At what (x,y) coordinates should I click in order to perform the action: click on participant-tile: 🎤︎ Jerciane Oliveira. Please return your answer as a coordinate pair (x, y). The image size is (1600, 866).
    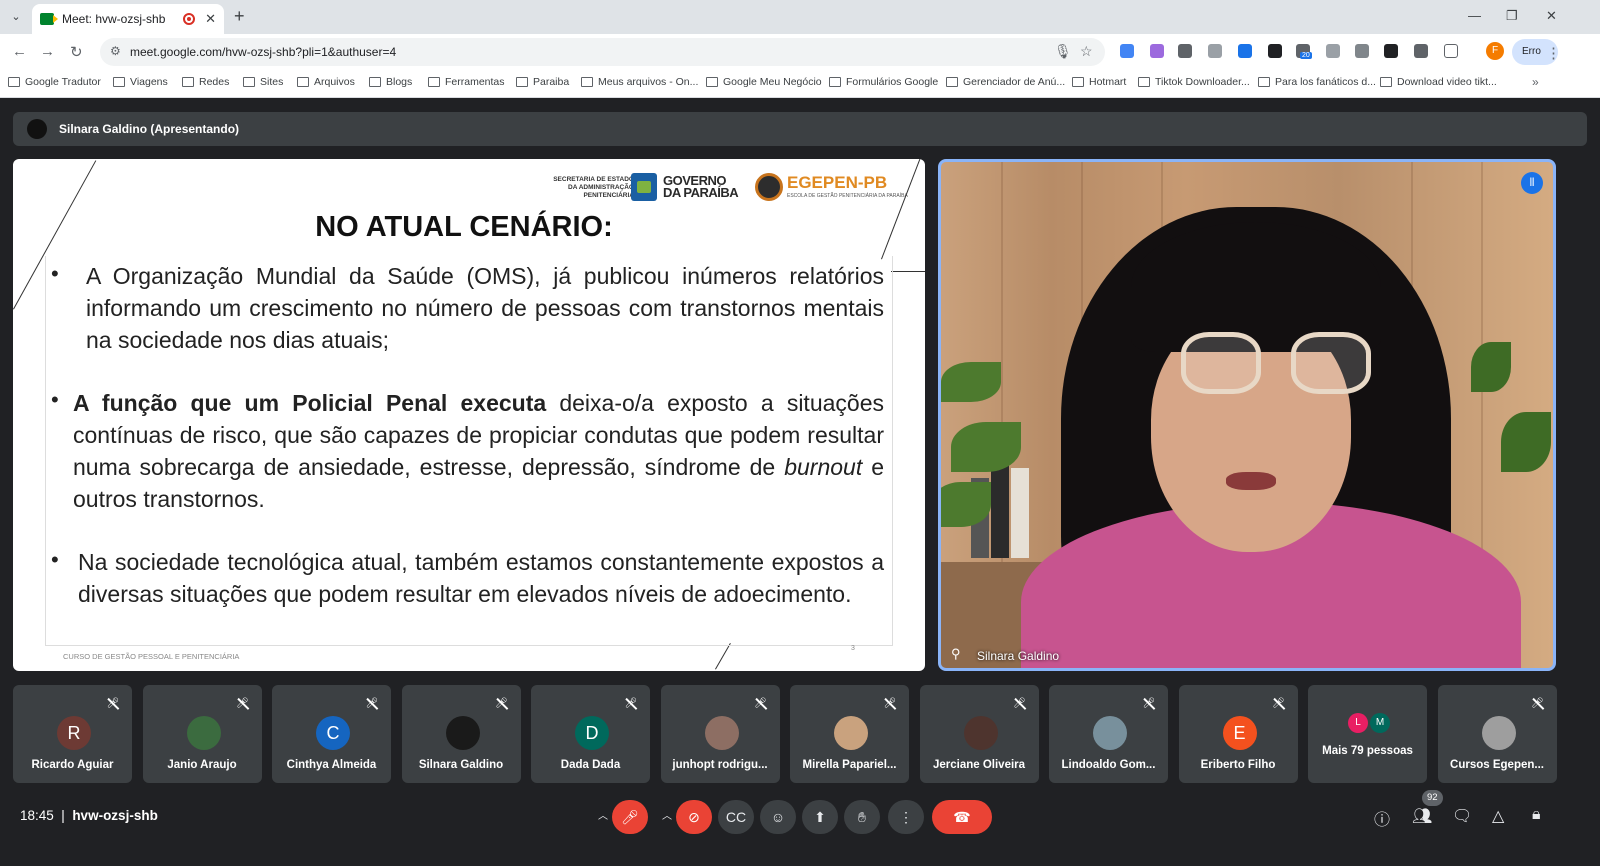
    Looking at the image, I should click on (979, 734).